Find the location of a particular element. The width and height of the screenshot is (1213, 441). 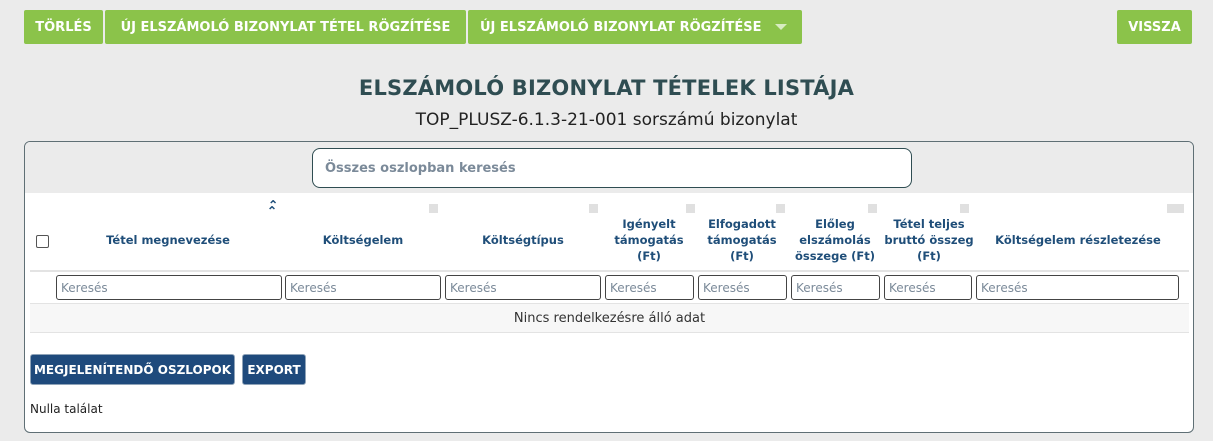

empty-state-row: Nincs rendelkezésre álló adat is located at coordinates (609, 318).